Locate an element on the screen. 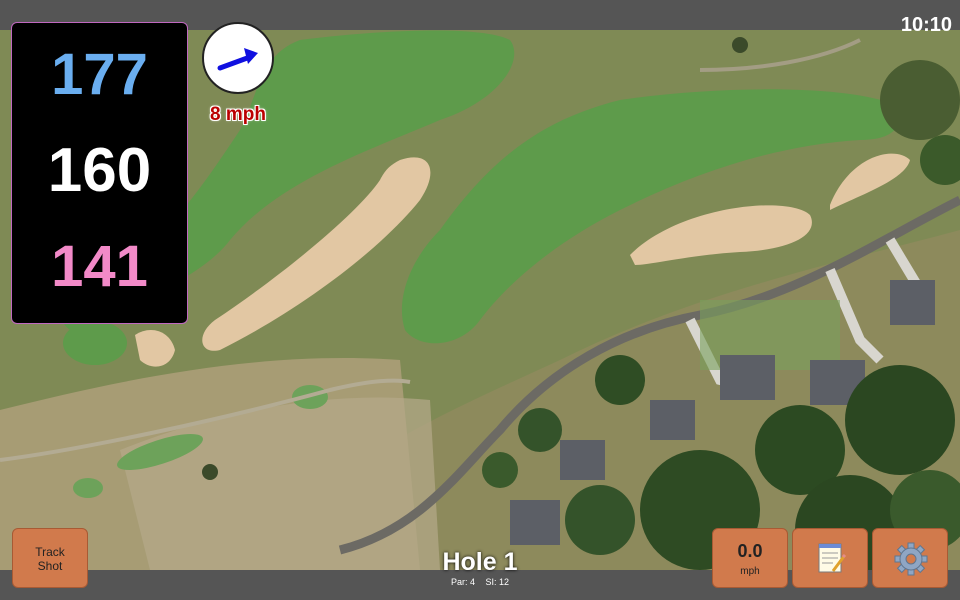 Image resolution: width=960 pixels, height=600 pixels. distance-front: 141 is located at coordinates (99, 266).